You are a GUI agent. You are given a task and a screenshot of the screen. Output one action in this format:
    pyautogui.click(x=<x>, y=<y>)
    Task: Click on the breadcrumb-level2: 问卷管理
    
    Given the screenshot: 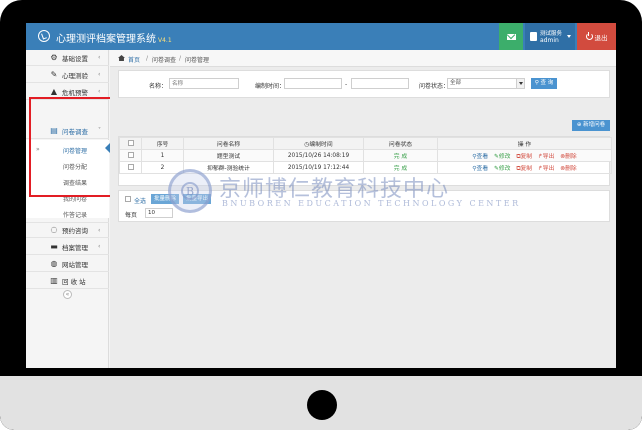 What is the action you would take?
    pyautogui.click(x=197, y=60)
    